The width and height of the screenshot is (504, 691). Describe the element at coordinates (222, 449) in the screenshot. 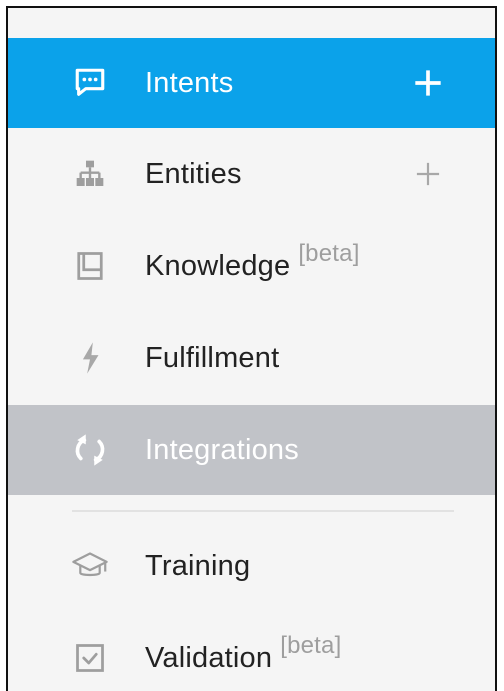

I see `sidebar-item-label: Integrations` at that location.